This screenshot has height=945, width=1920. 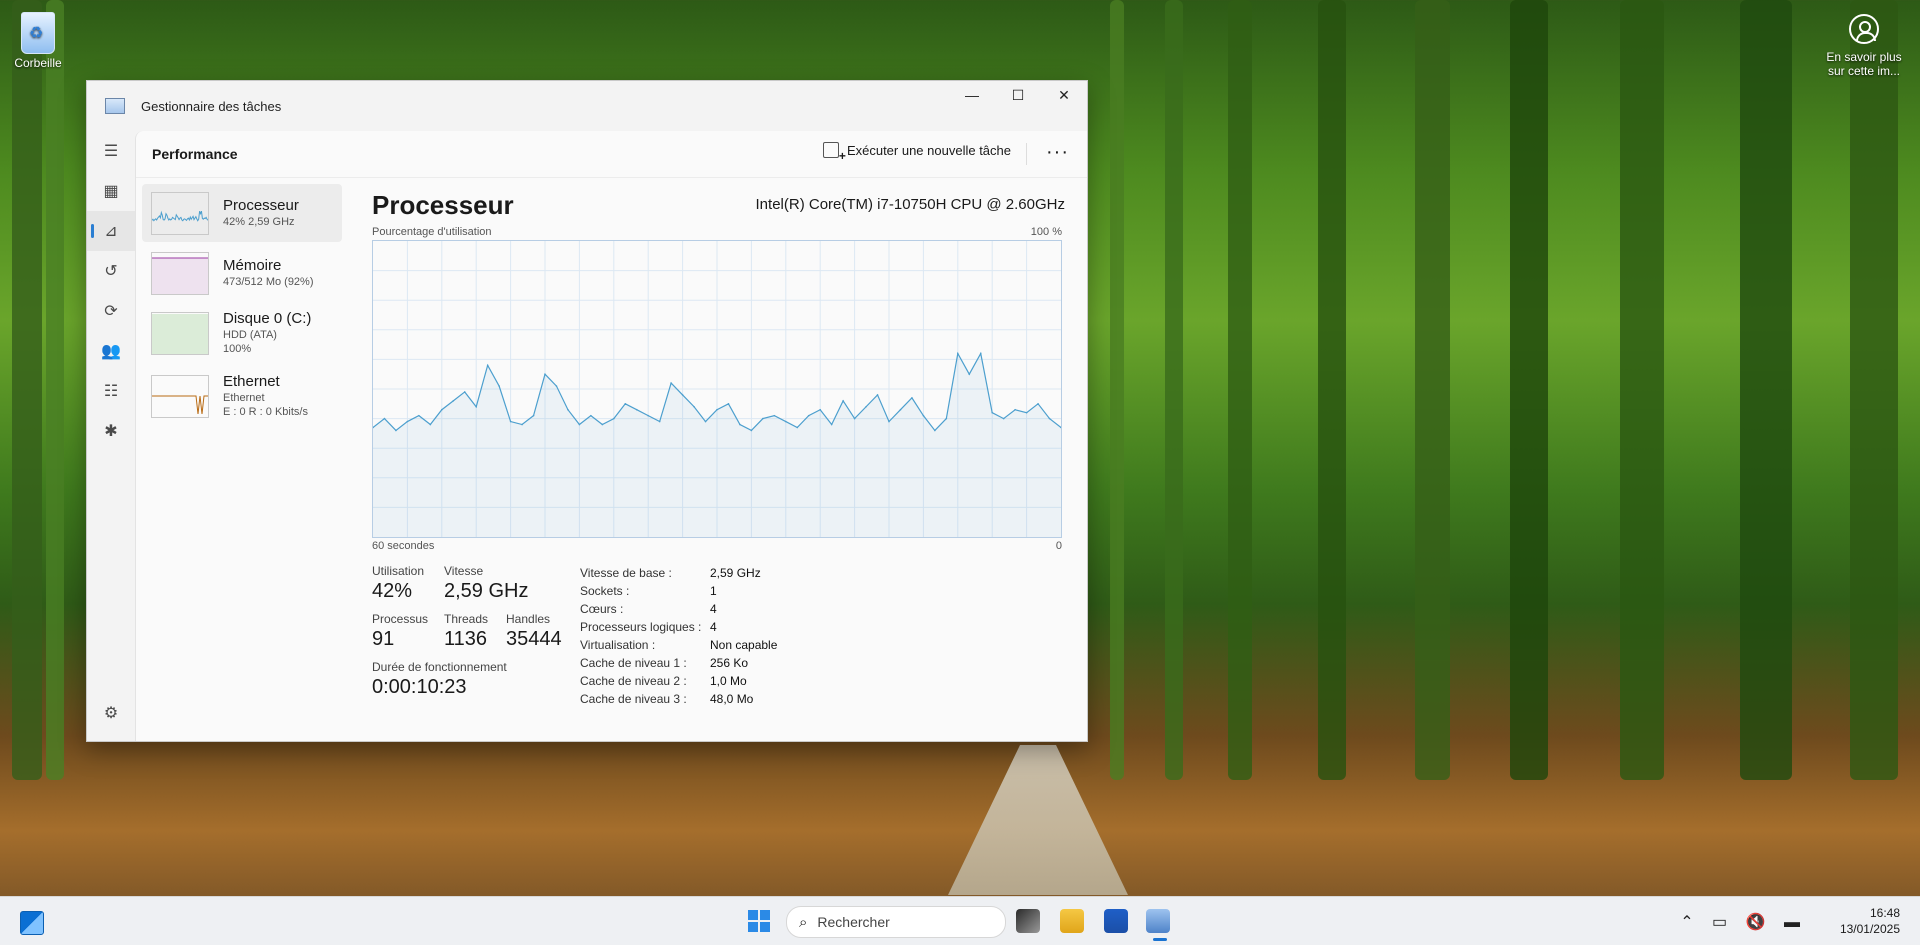 I want to click on cpu-thumbnail-svg, so click(x=180, y=216).